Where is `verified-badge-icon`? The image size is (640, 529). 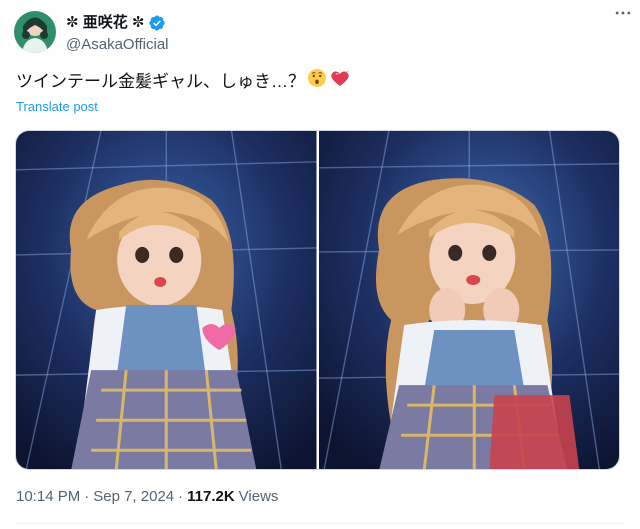
verified-badge-icon is located at coordinates (157, 23).